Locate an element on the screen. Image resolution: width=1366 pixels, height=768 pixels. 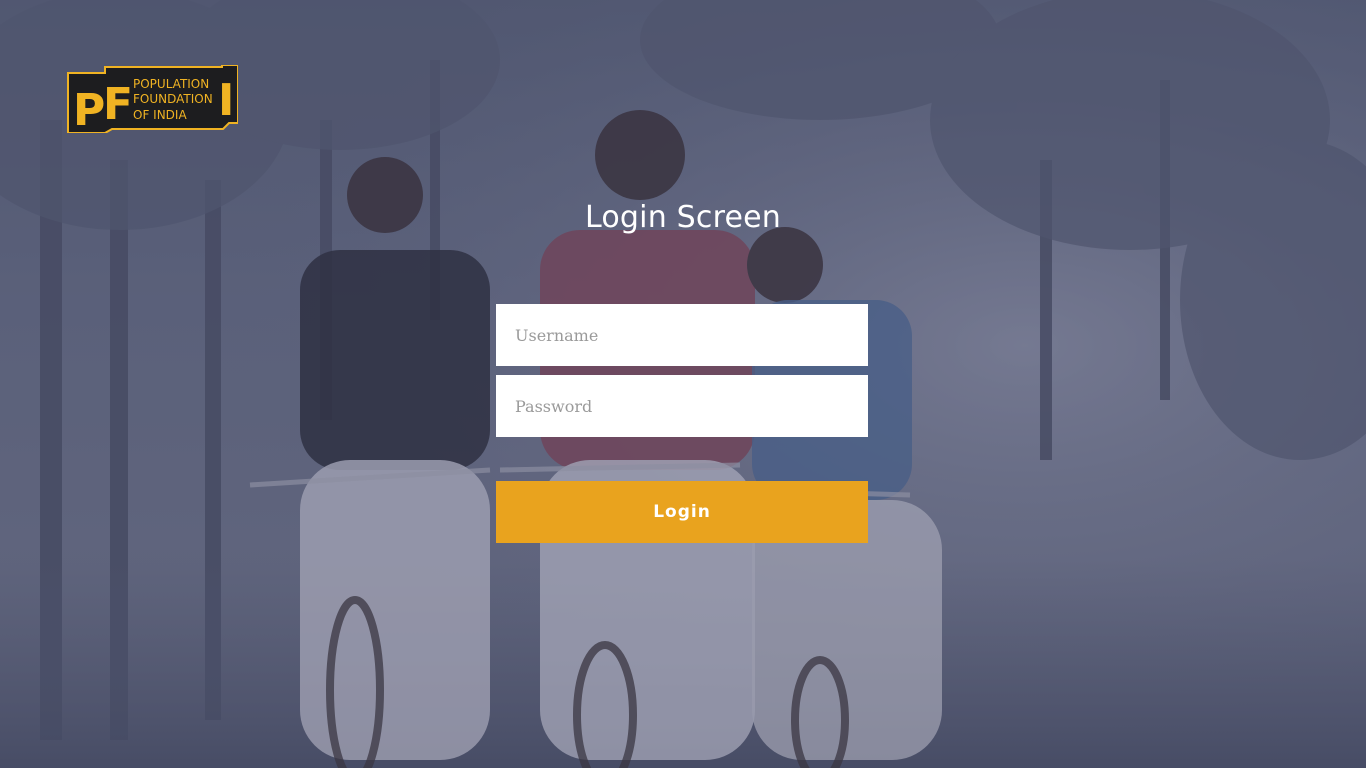
login-form: Login is located at coordinates (682, 423).